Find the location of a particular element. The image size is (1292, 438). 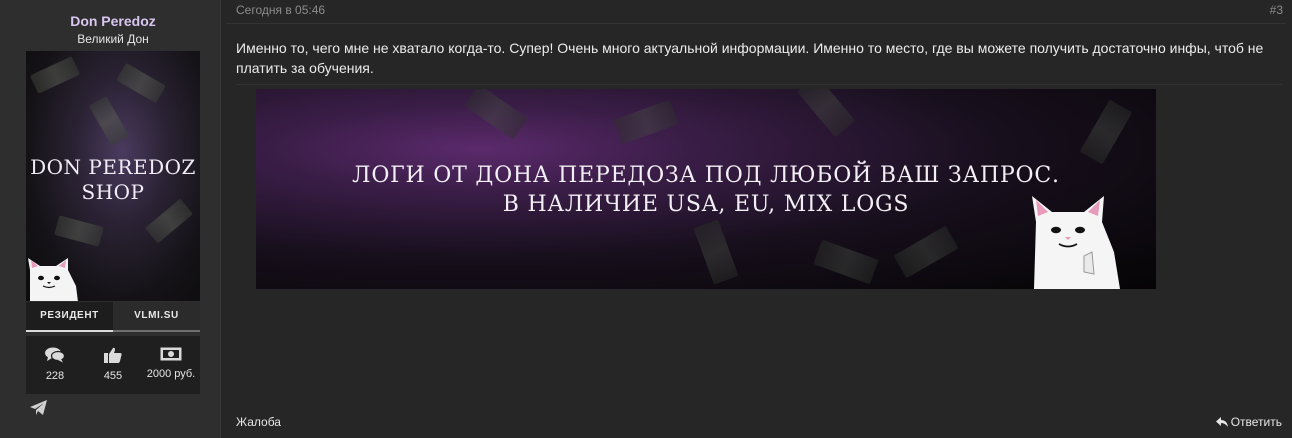

post-number: #3 is located at coordinates (1276, 10).